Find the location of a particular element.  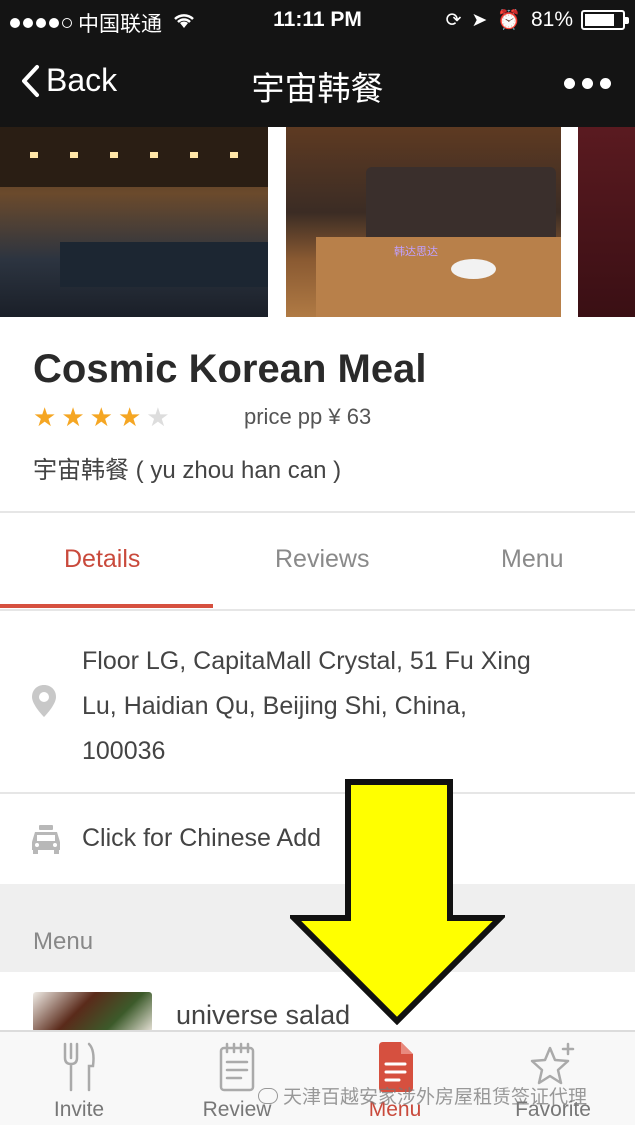

active-tab-indicator is located at coordinates (106, 606).